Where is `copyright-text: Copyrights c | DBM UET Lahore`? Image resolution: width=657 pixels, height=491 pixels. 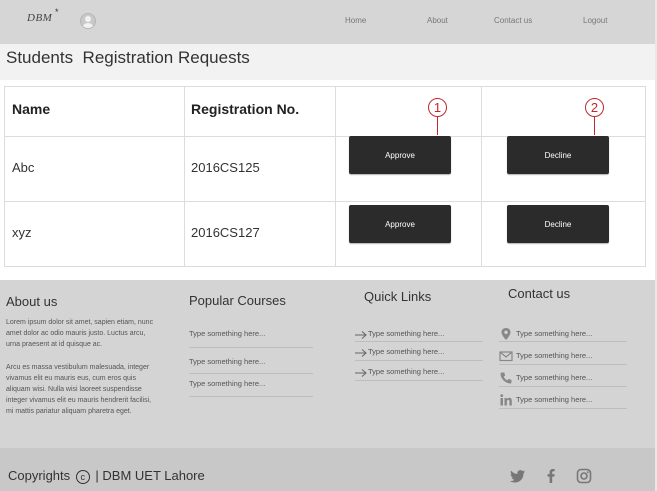
copyright-text: Copyrights c | DBM UET Lahore is located at coordinates (106, 476).